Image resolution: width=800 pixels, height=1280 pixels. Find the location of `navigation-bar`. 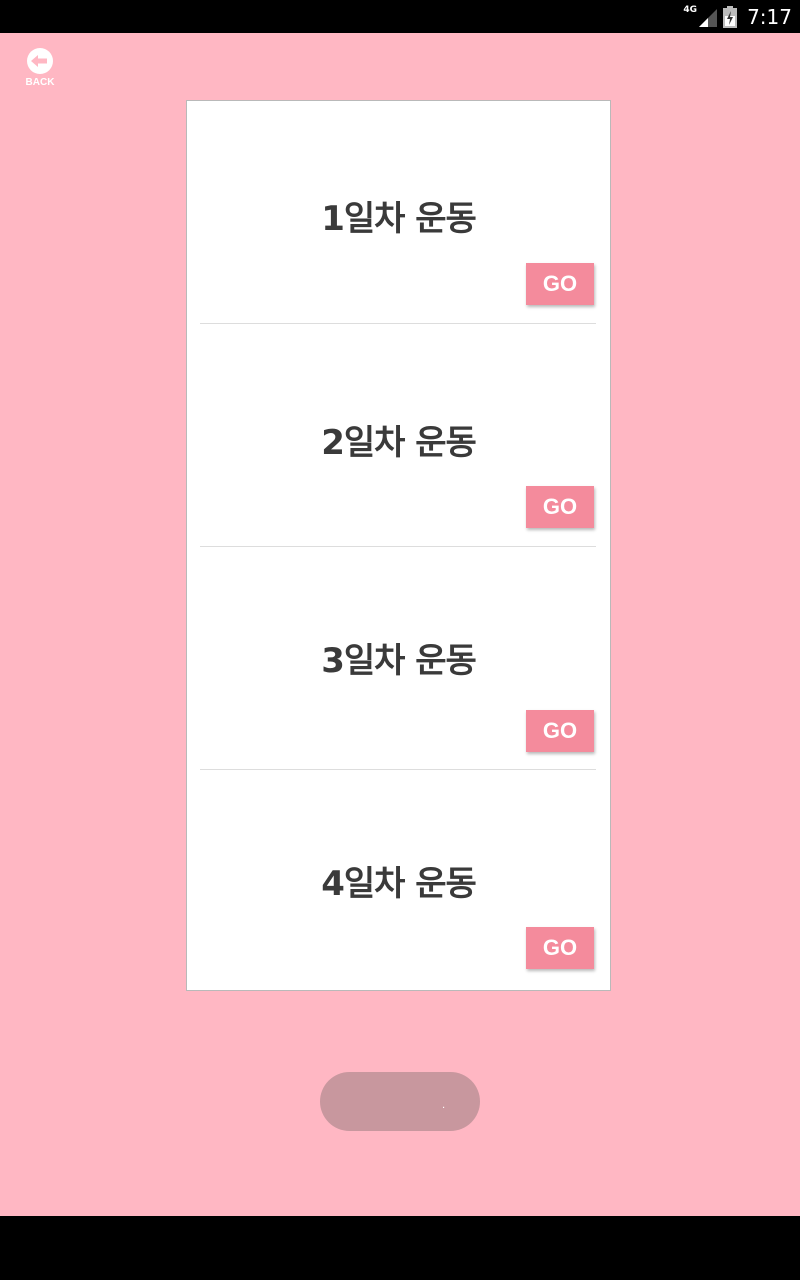

navigation-bar is located at coordinates (400, 1248).